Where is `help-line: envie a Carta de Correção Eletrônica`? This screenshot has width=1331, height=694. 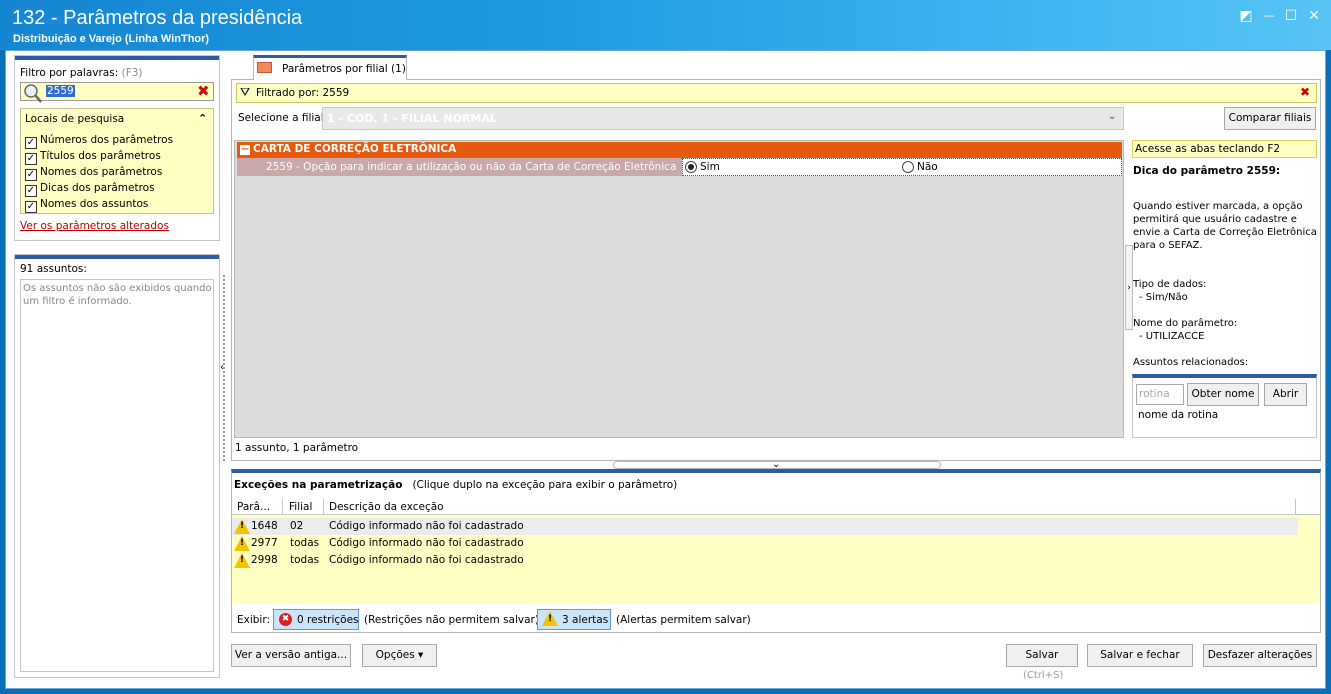
help-line: envie a Carta de Correção Eletrônica is located at coordinates (1225, 232).